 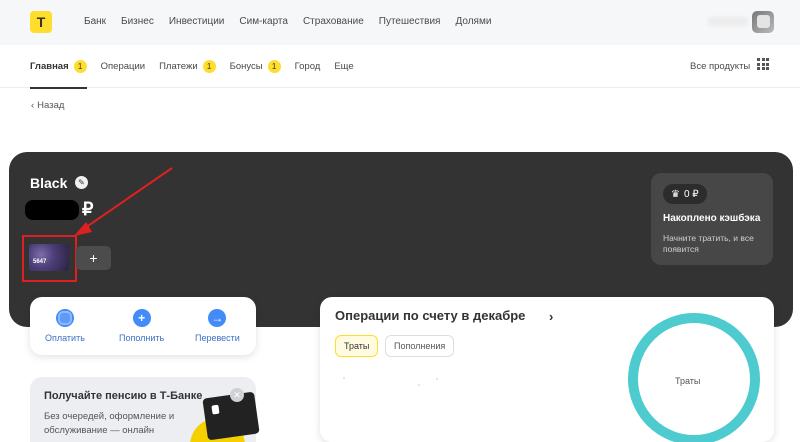 I want to click on transfer-button: → Перевести, so click(x=217, y=326).